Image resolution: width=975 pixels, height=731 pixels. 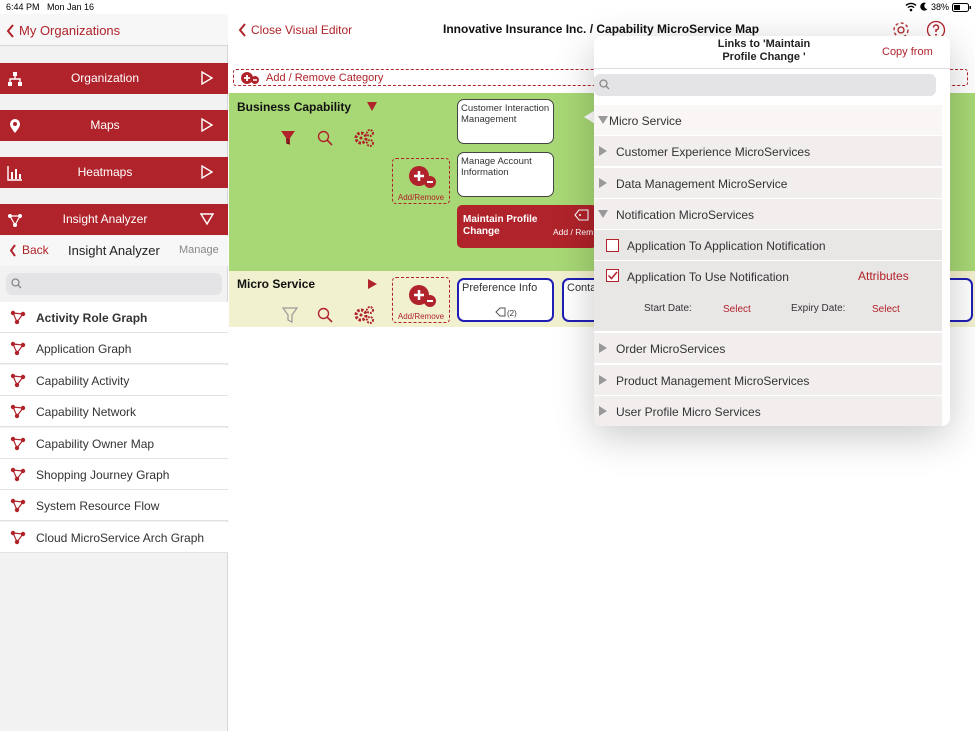 I want to click on capability-card-label: Customer Interaction Management, so click(x=505, y=114).